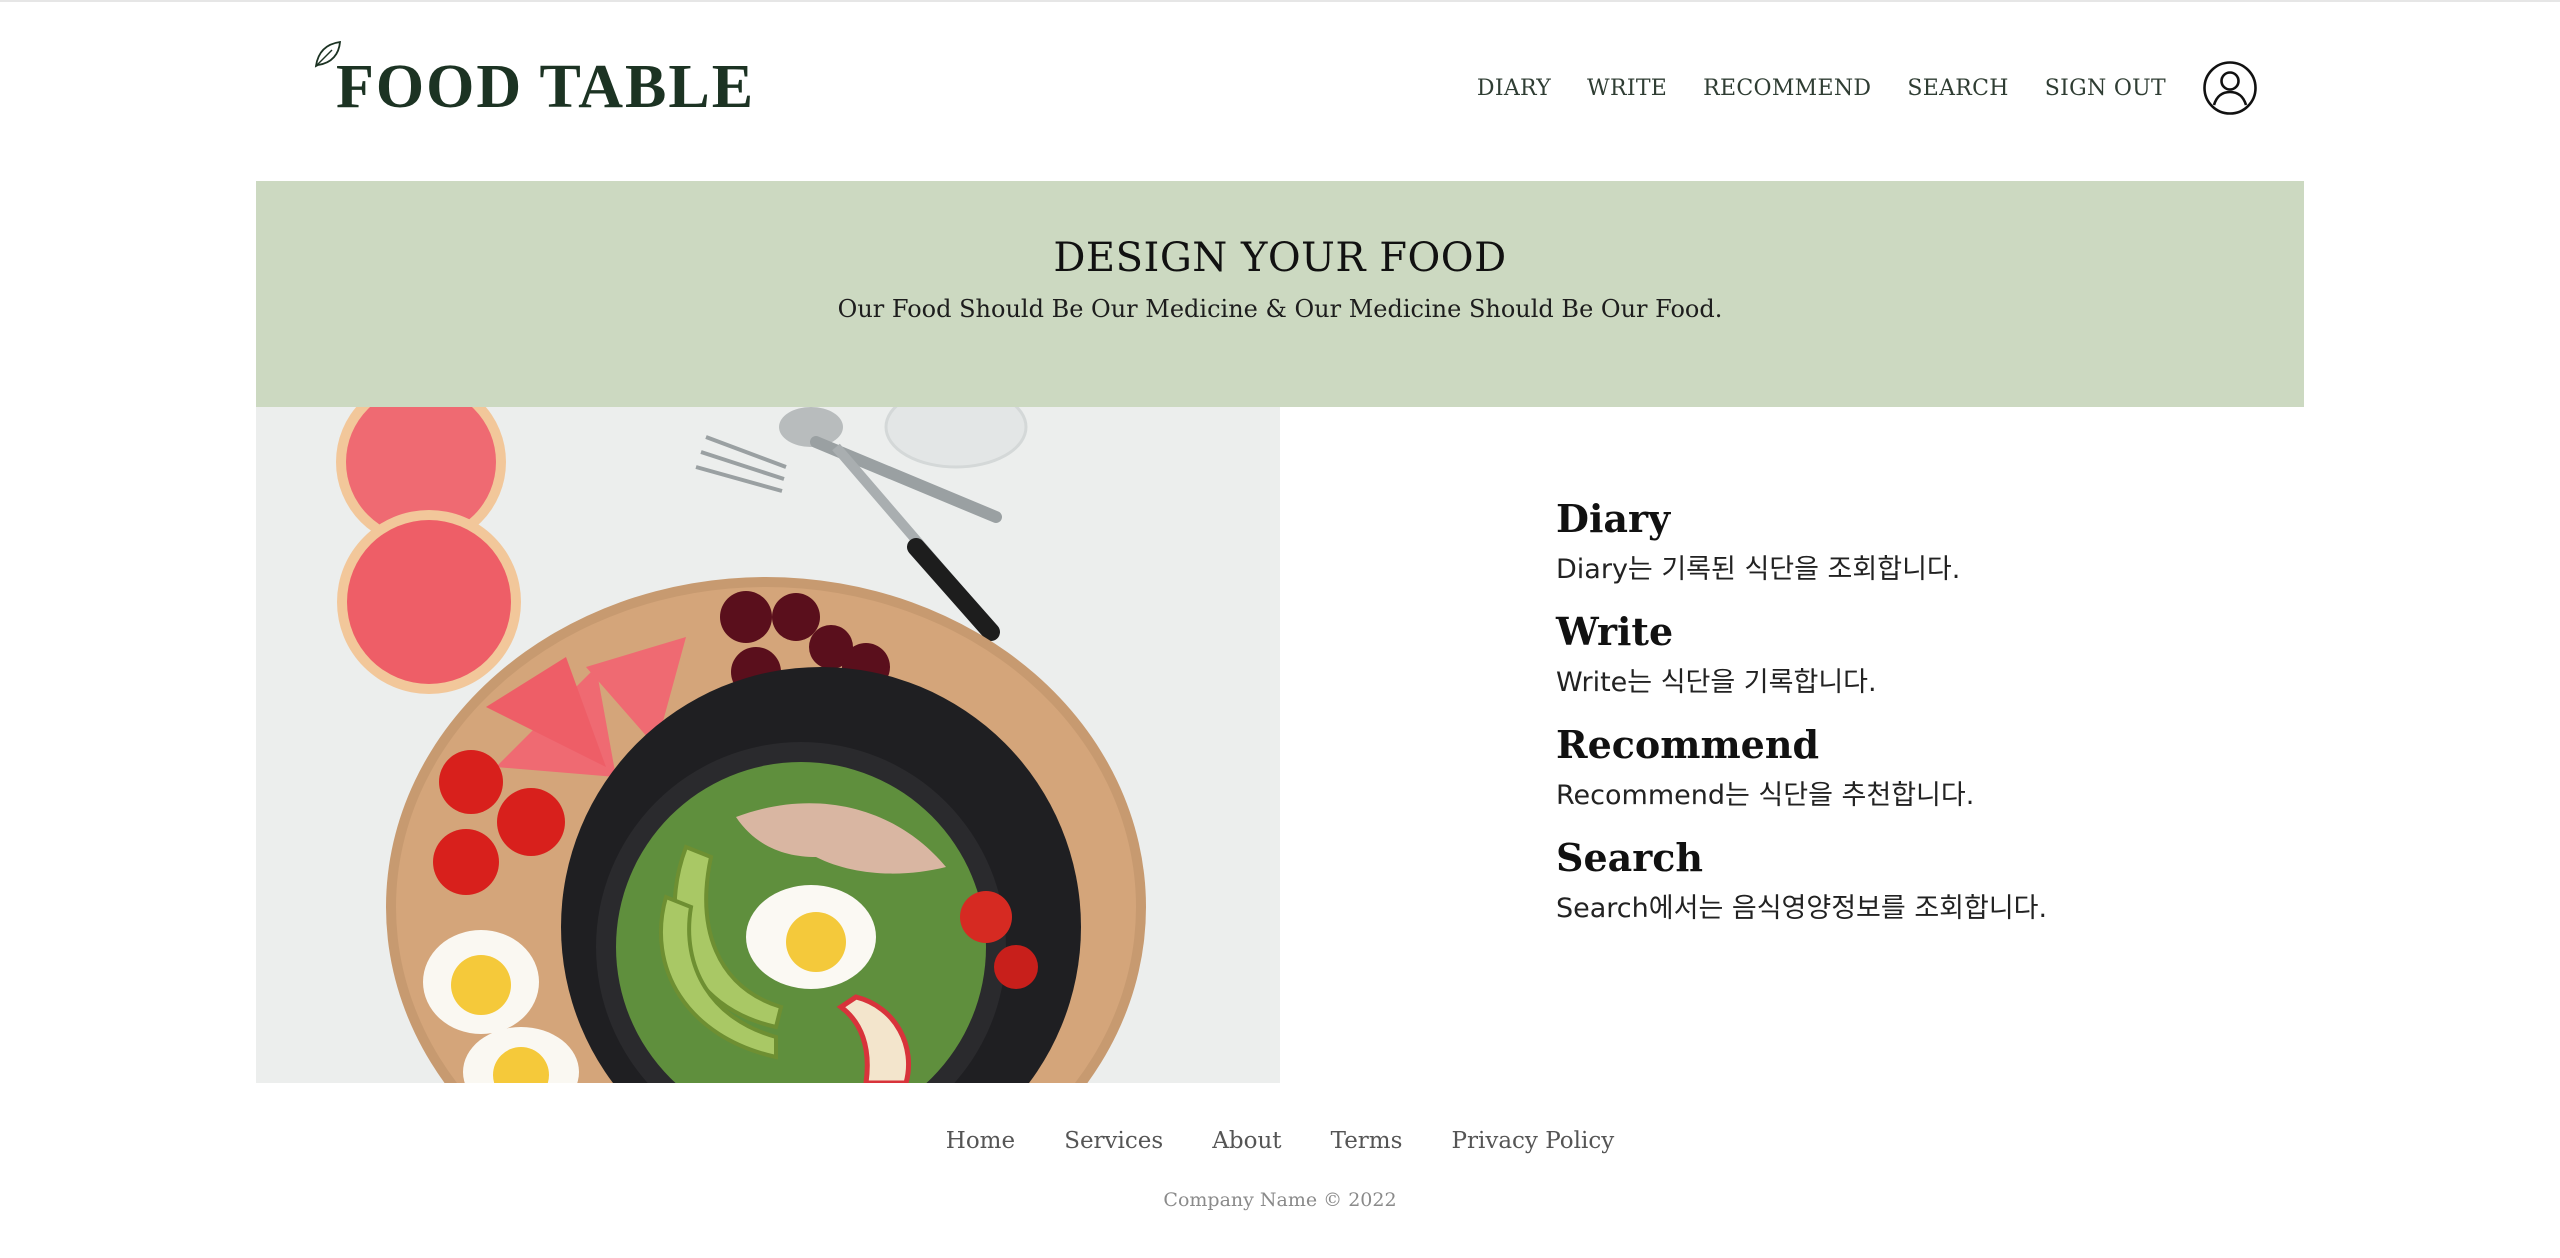 The width and height of the screenshot is (2560, 1258). I want to click on footer-link-services: Services, so click(1113, 1141).